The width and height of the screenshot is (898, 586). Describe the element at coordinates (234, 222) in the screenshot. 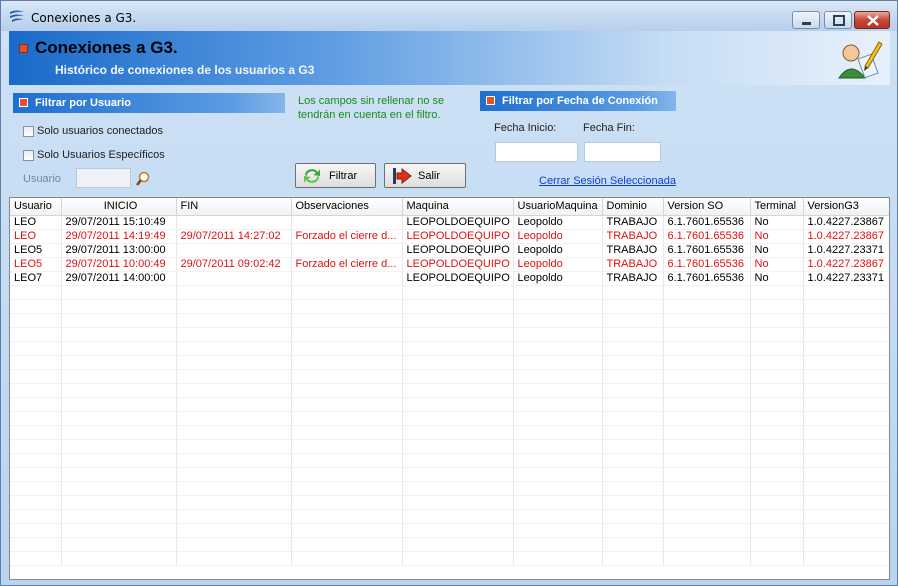

I see `cell-fin` at that location.